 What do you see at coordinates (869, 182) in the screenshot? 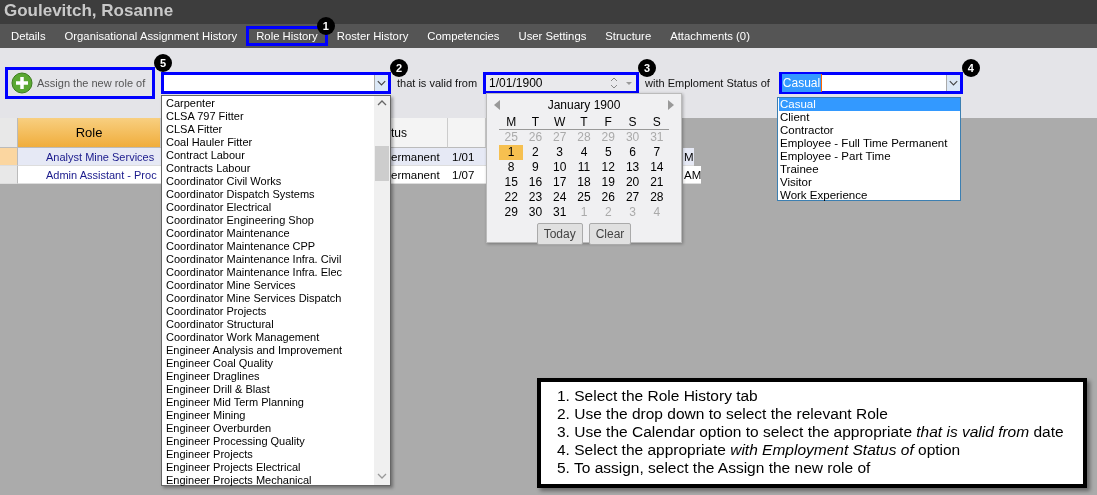
I see `dropdown-item: Visitor` at bounding box center [869, 182].